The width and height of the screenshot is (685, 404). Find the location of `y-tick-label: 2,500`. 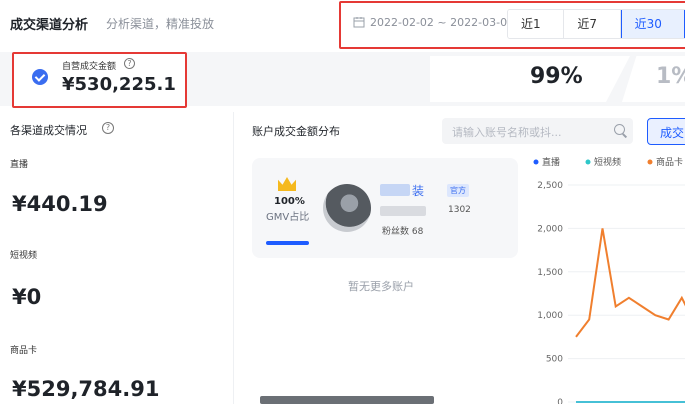

y-tick-label: 2,500 is located at coordinates (550, 186).